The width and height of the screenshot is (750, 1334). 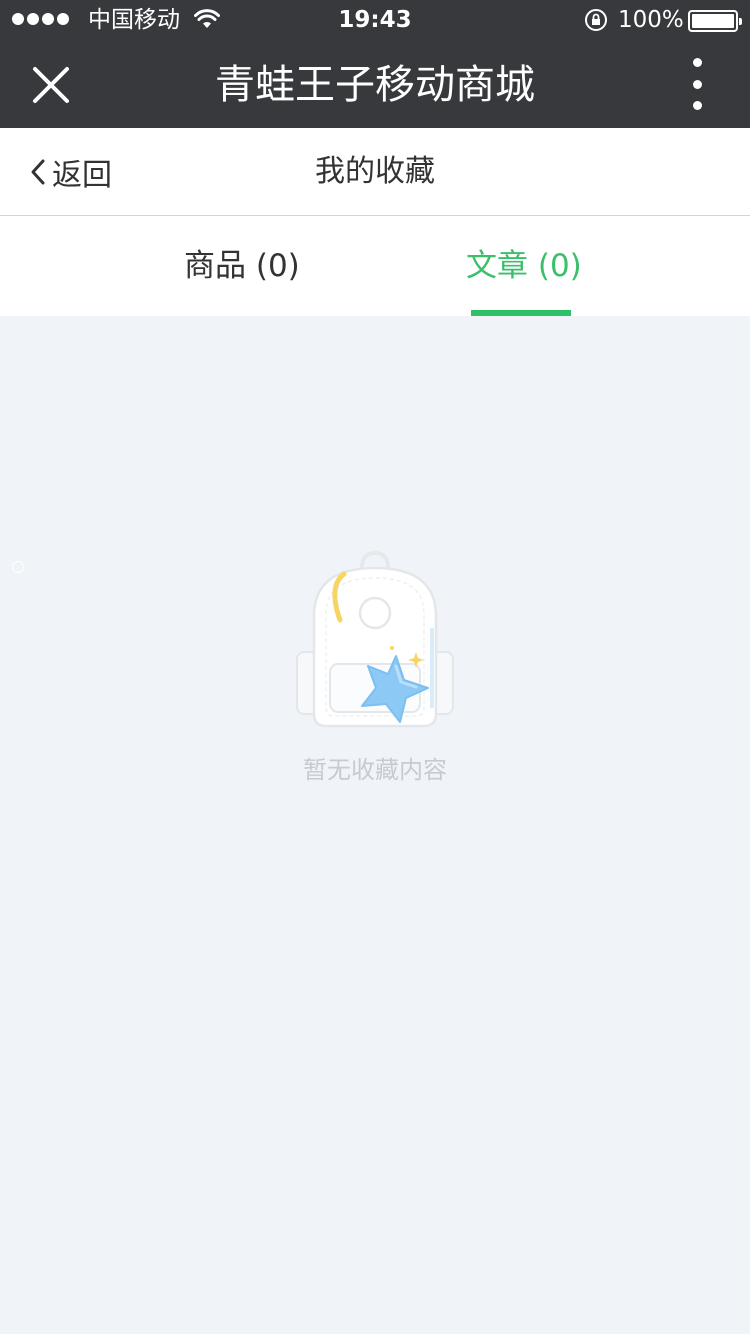 I want to click on page-title: 我的收藏, so click(x=375, y=171).